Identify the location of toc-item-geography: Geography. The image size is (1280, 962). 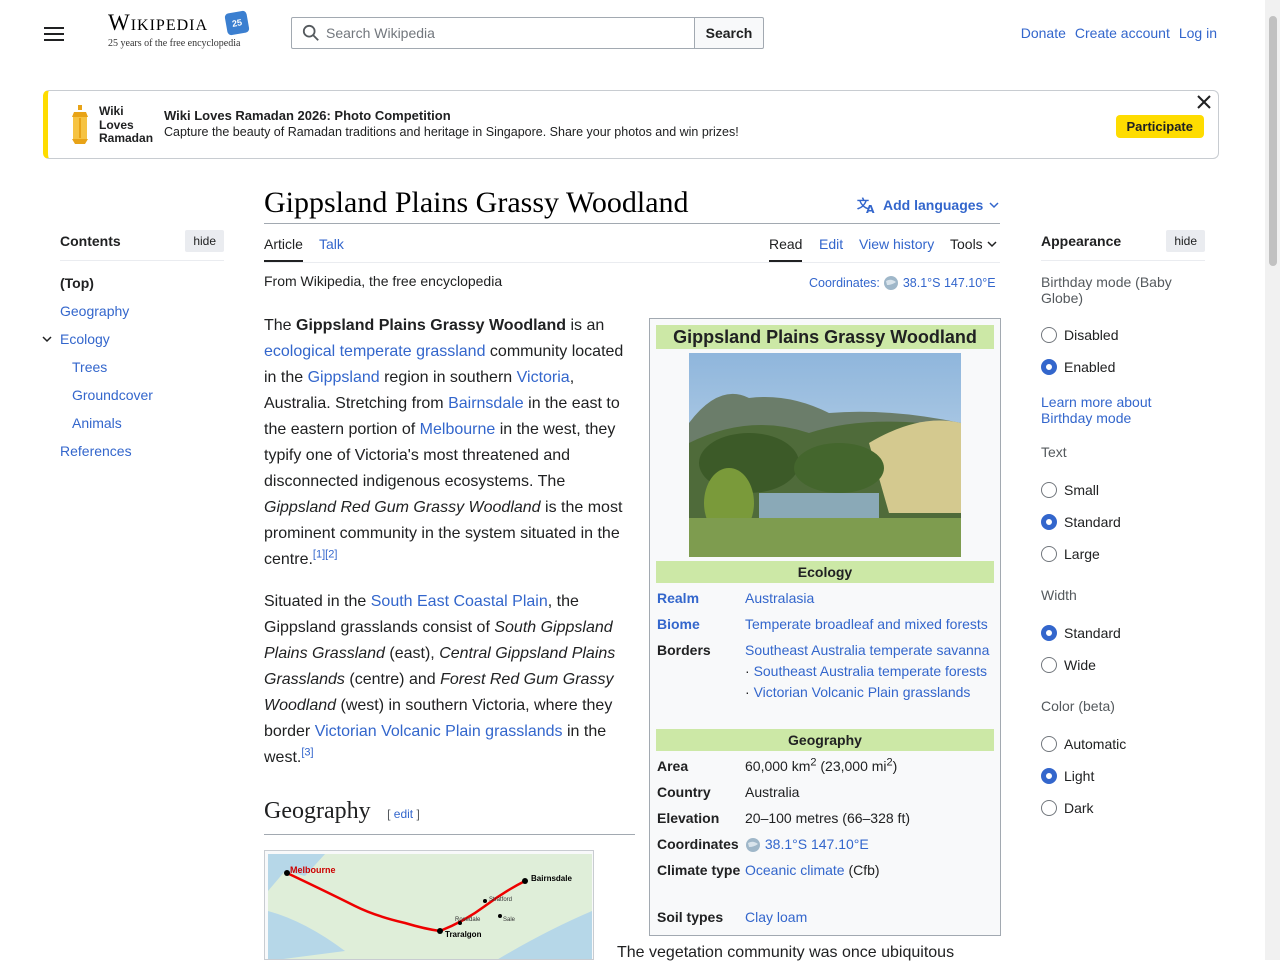
(142, 311).